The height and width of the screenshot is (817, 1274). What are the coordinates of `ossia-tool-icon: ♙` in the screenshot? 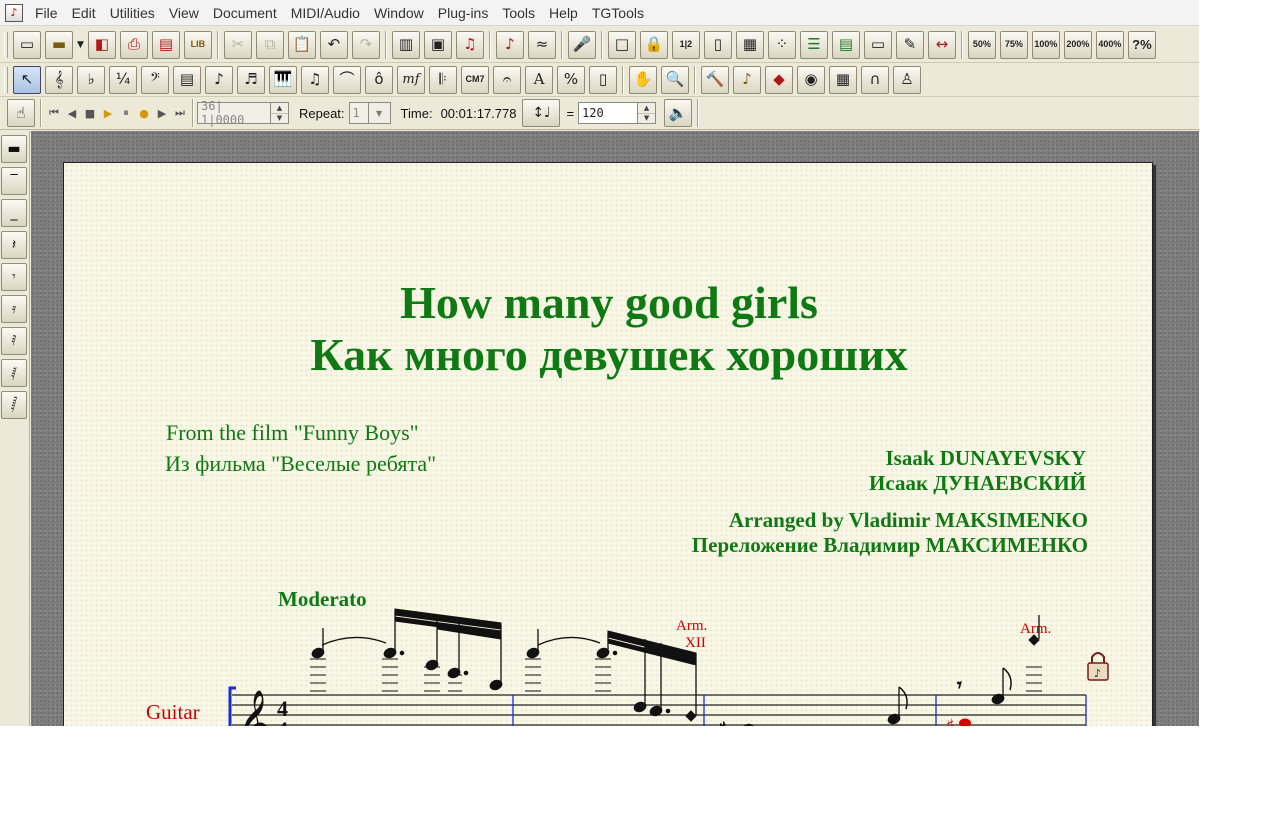 It's located at (907, 79).